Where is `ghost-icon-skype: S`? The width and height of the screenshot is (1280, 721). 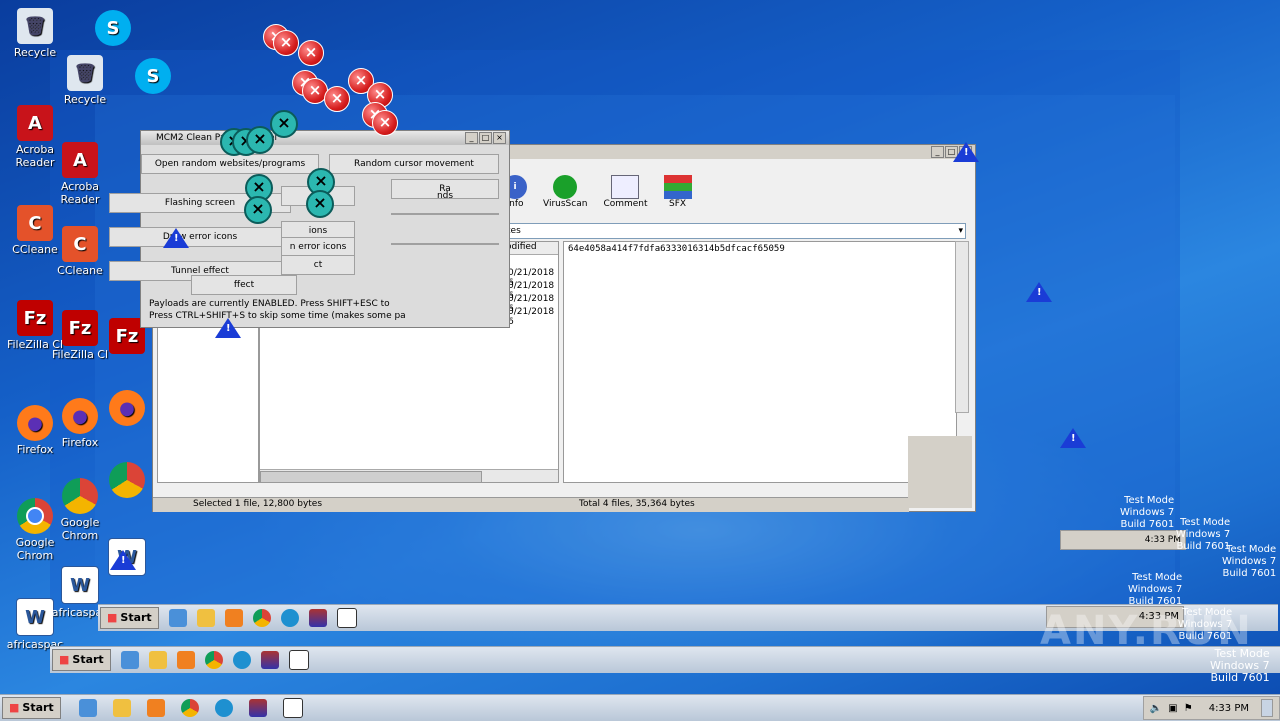 ghost-icon-skype: S is located at coordinates (153, 77).